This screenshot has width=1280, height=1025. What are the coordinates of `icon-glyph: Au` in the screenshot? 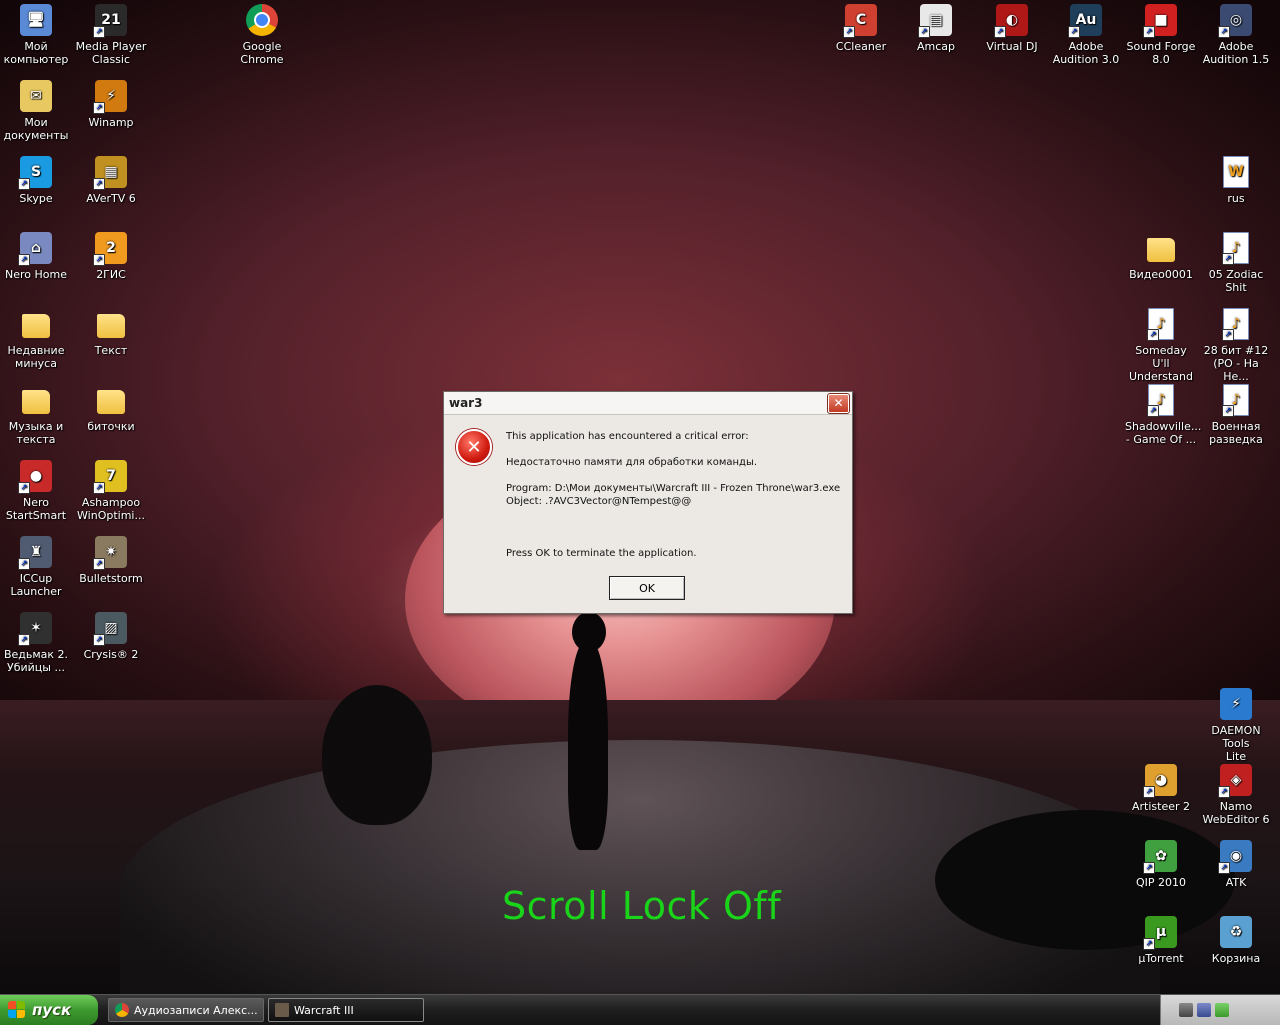 It's located at (1086, 19).